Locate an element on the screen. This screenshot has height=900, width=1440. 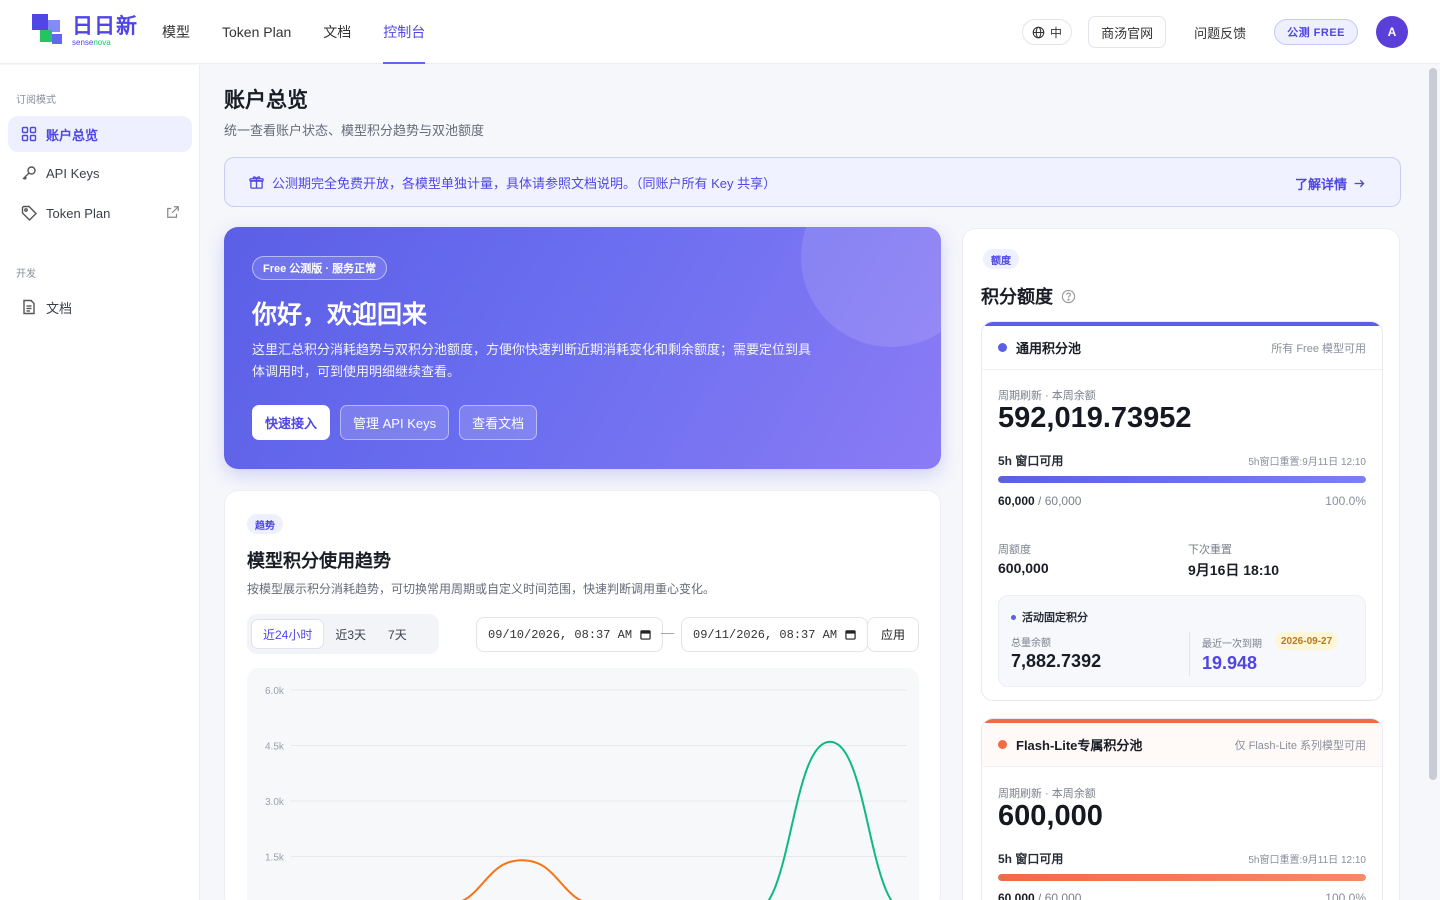
divider is located at coordinates (1189, 654).